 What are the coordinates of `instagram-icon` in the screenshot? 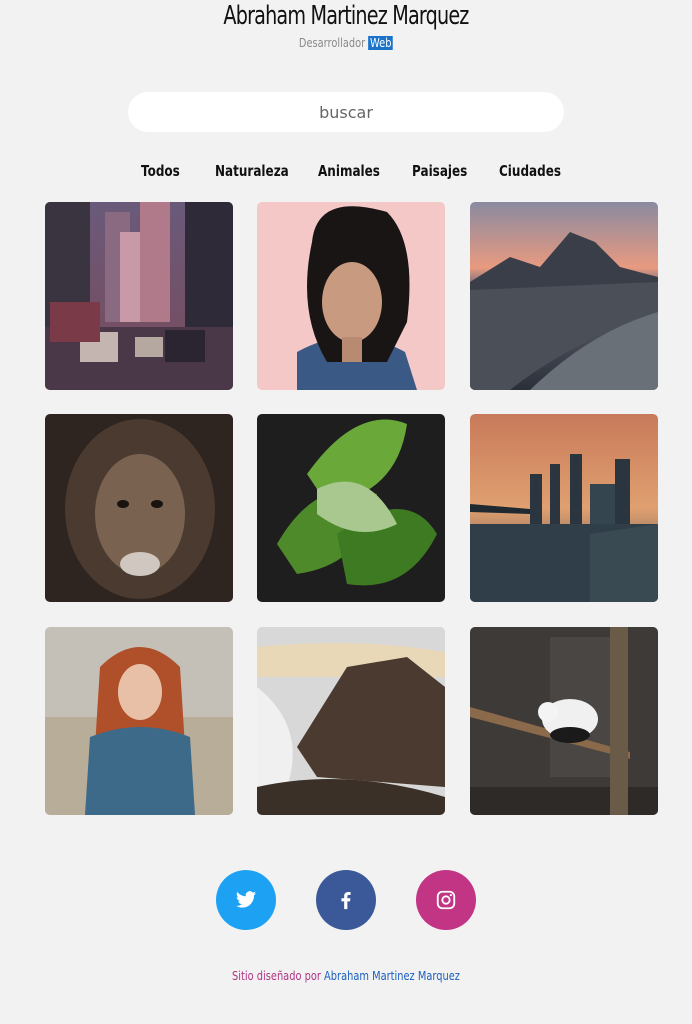 It's located at (446, 900).